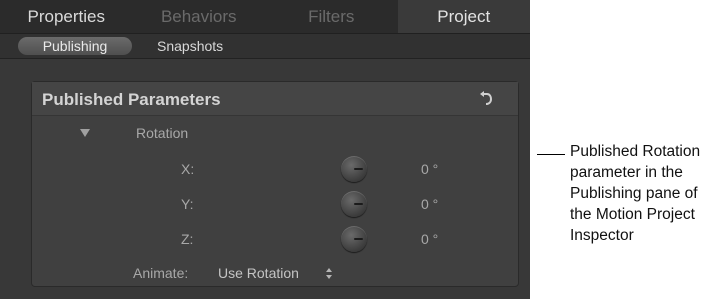 This screenshot has width=727, height=299. Describe the element at coordinates (85, 133) in the screenshot. I see `disclosure-triangle-icon` at that location.